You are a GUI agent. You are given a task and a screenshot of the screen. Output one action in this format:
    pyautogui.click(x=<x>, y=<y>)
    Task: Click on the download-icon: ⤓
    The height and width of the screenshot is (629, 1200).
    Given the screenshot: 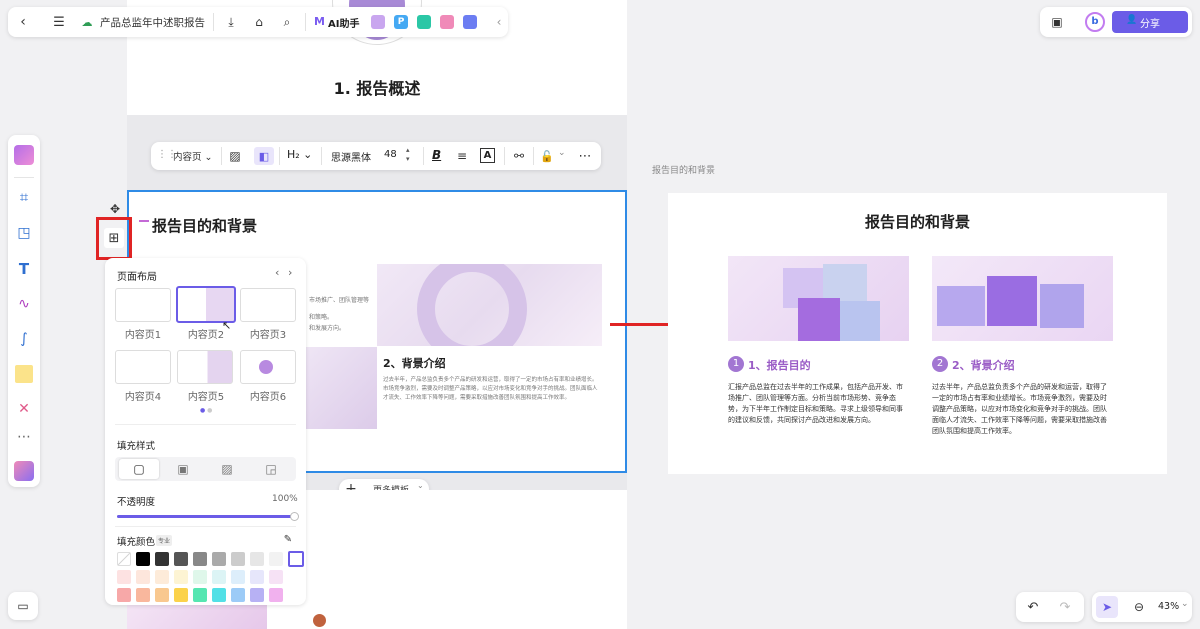 What is the action you would take?
    pyautogui.click(x=231, y=22)
    